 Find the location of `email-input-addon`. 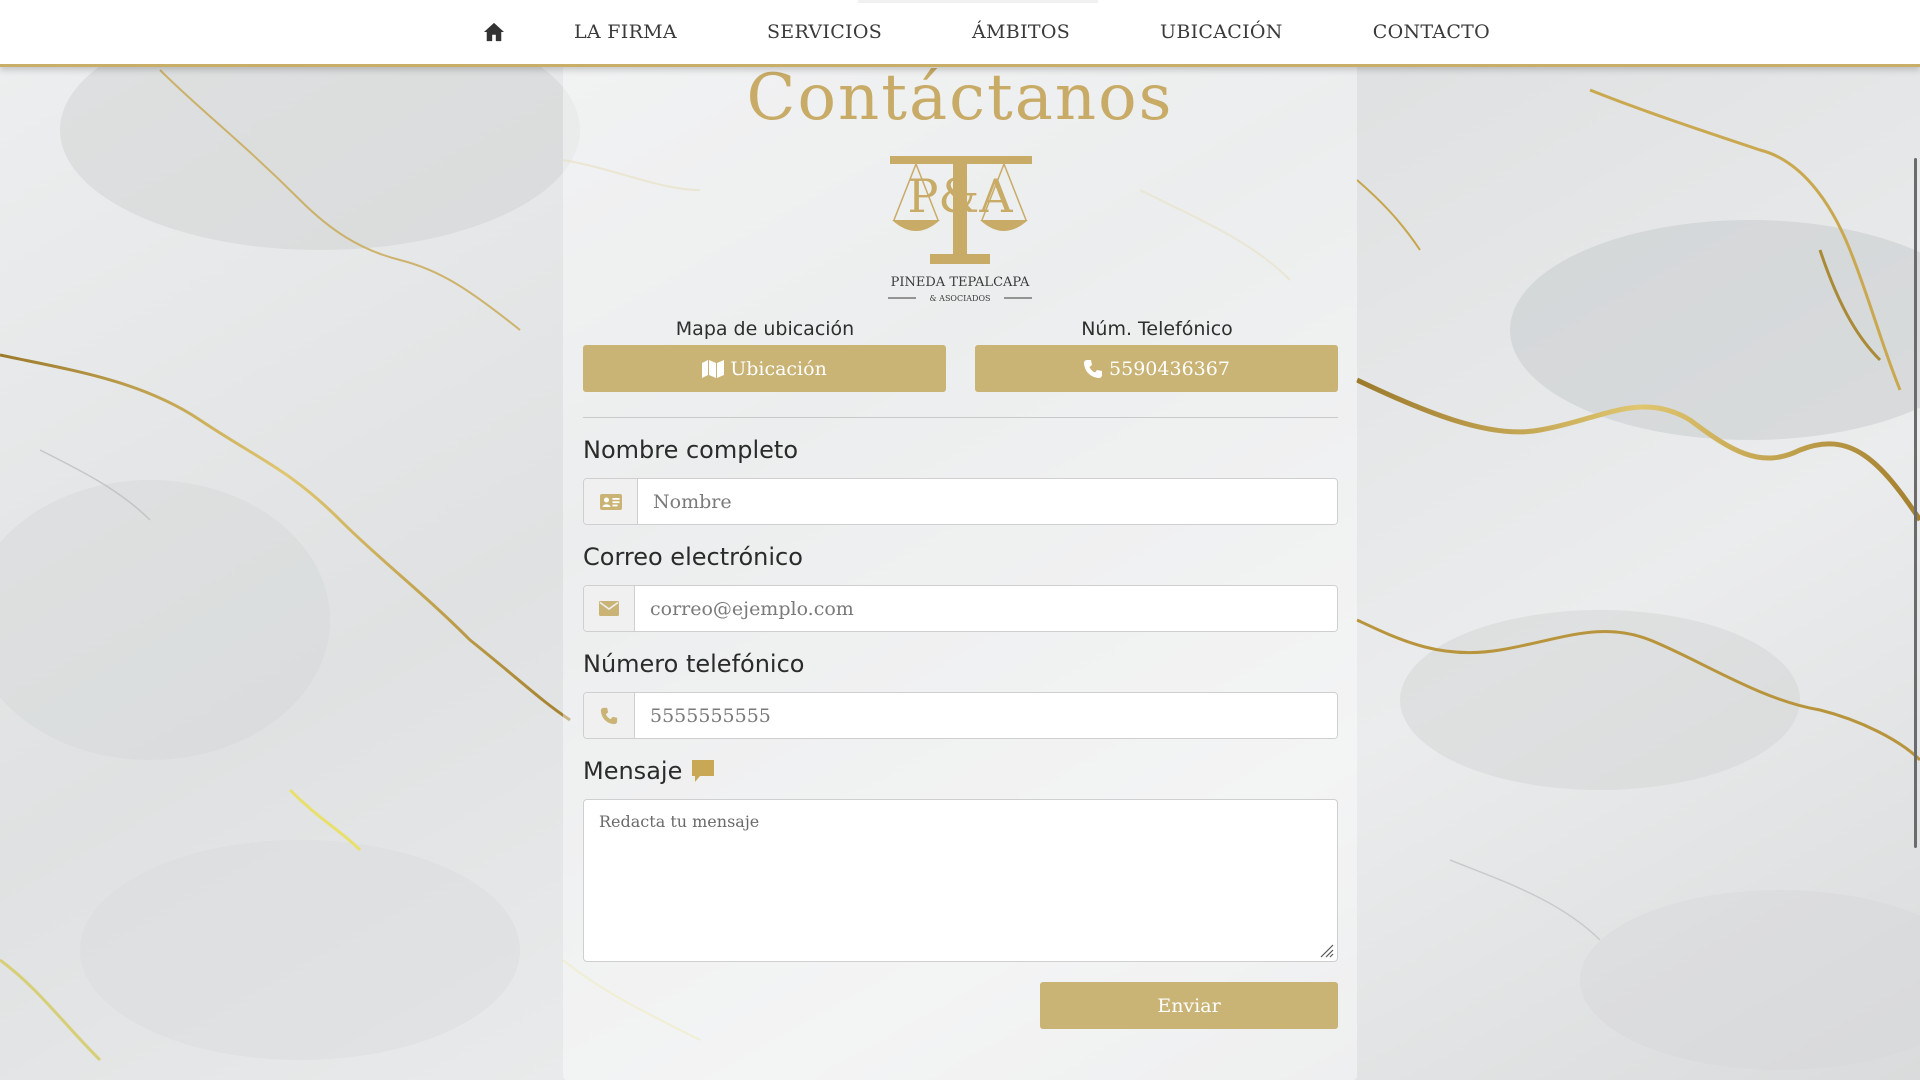

email-input-addon is located at coordinates (609, 608).